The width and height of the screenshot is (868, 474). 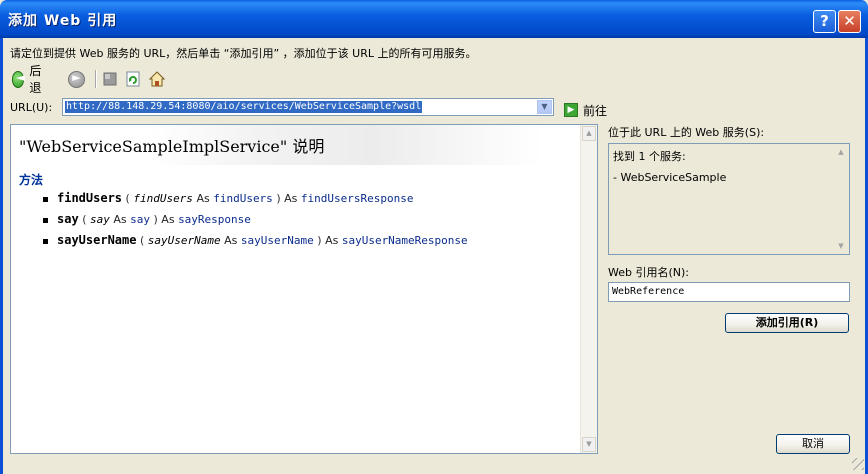 What do you see at coordinates (405, 240) in the screenshot?
I see `return-type-link: sayUserNameResponse` at bounding box center [405, 240].